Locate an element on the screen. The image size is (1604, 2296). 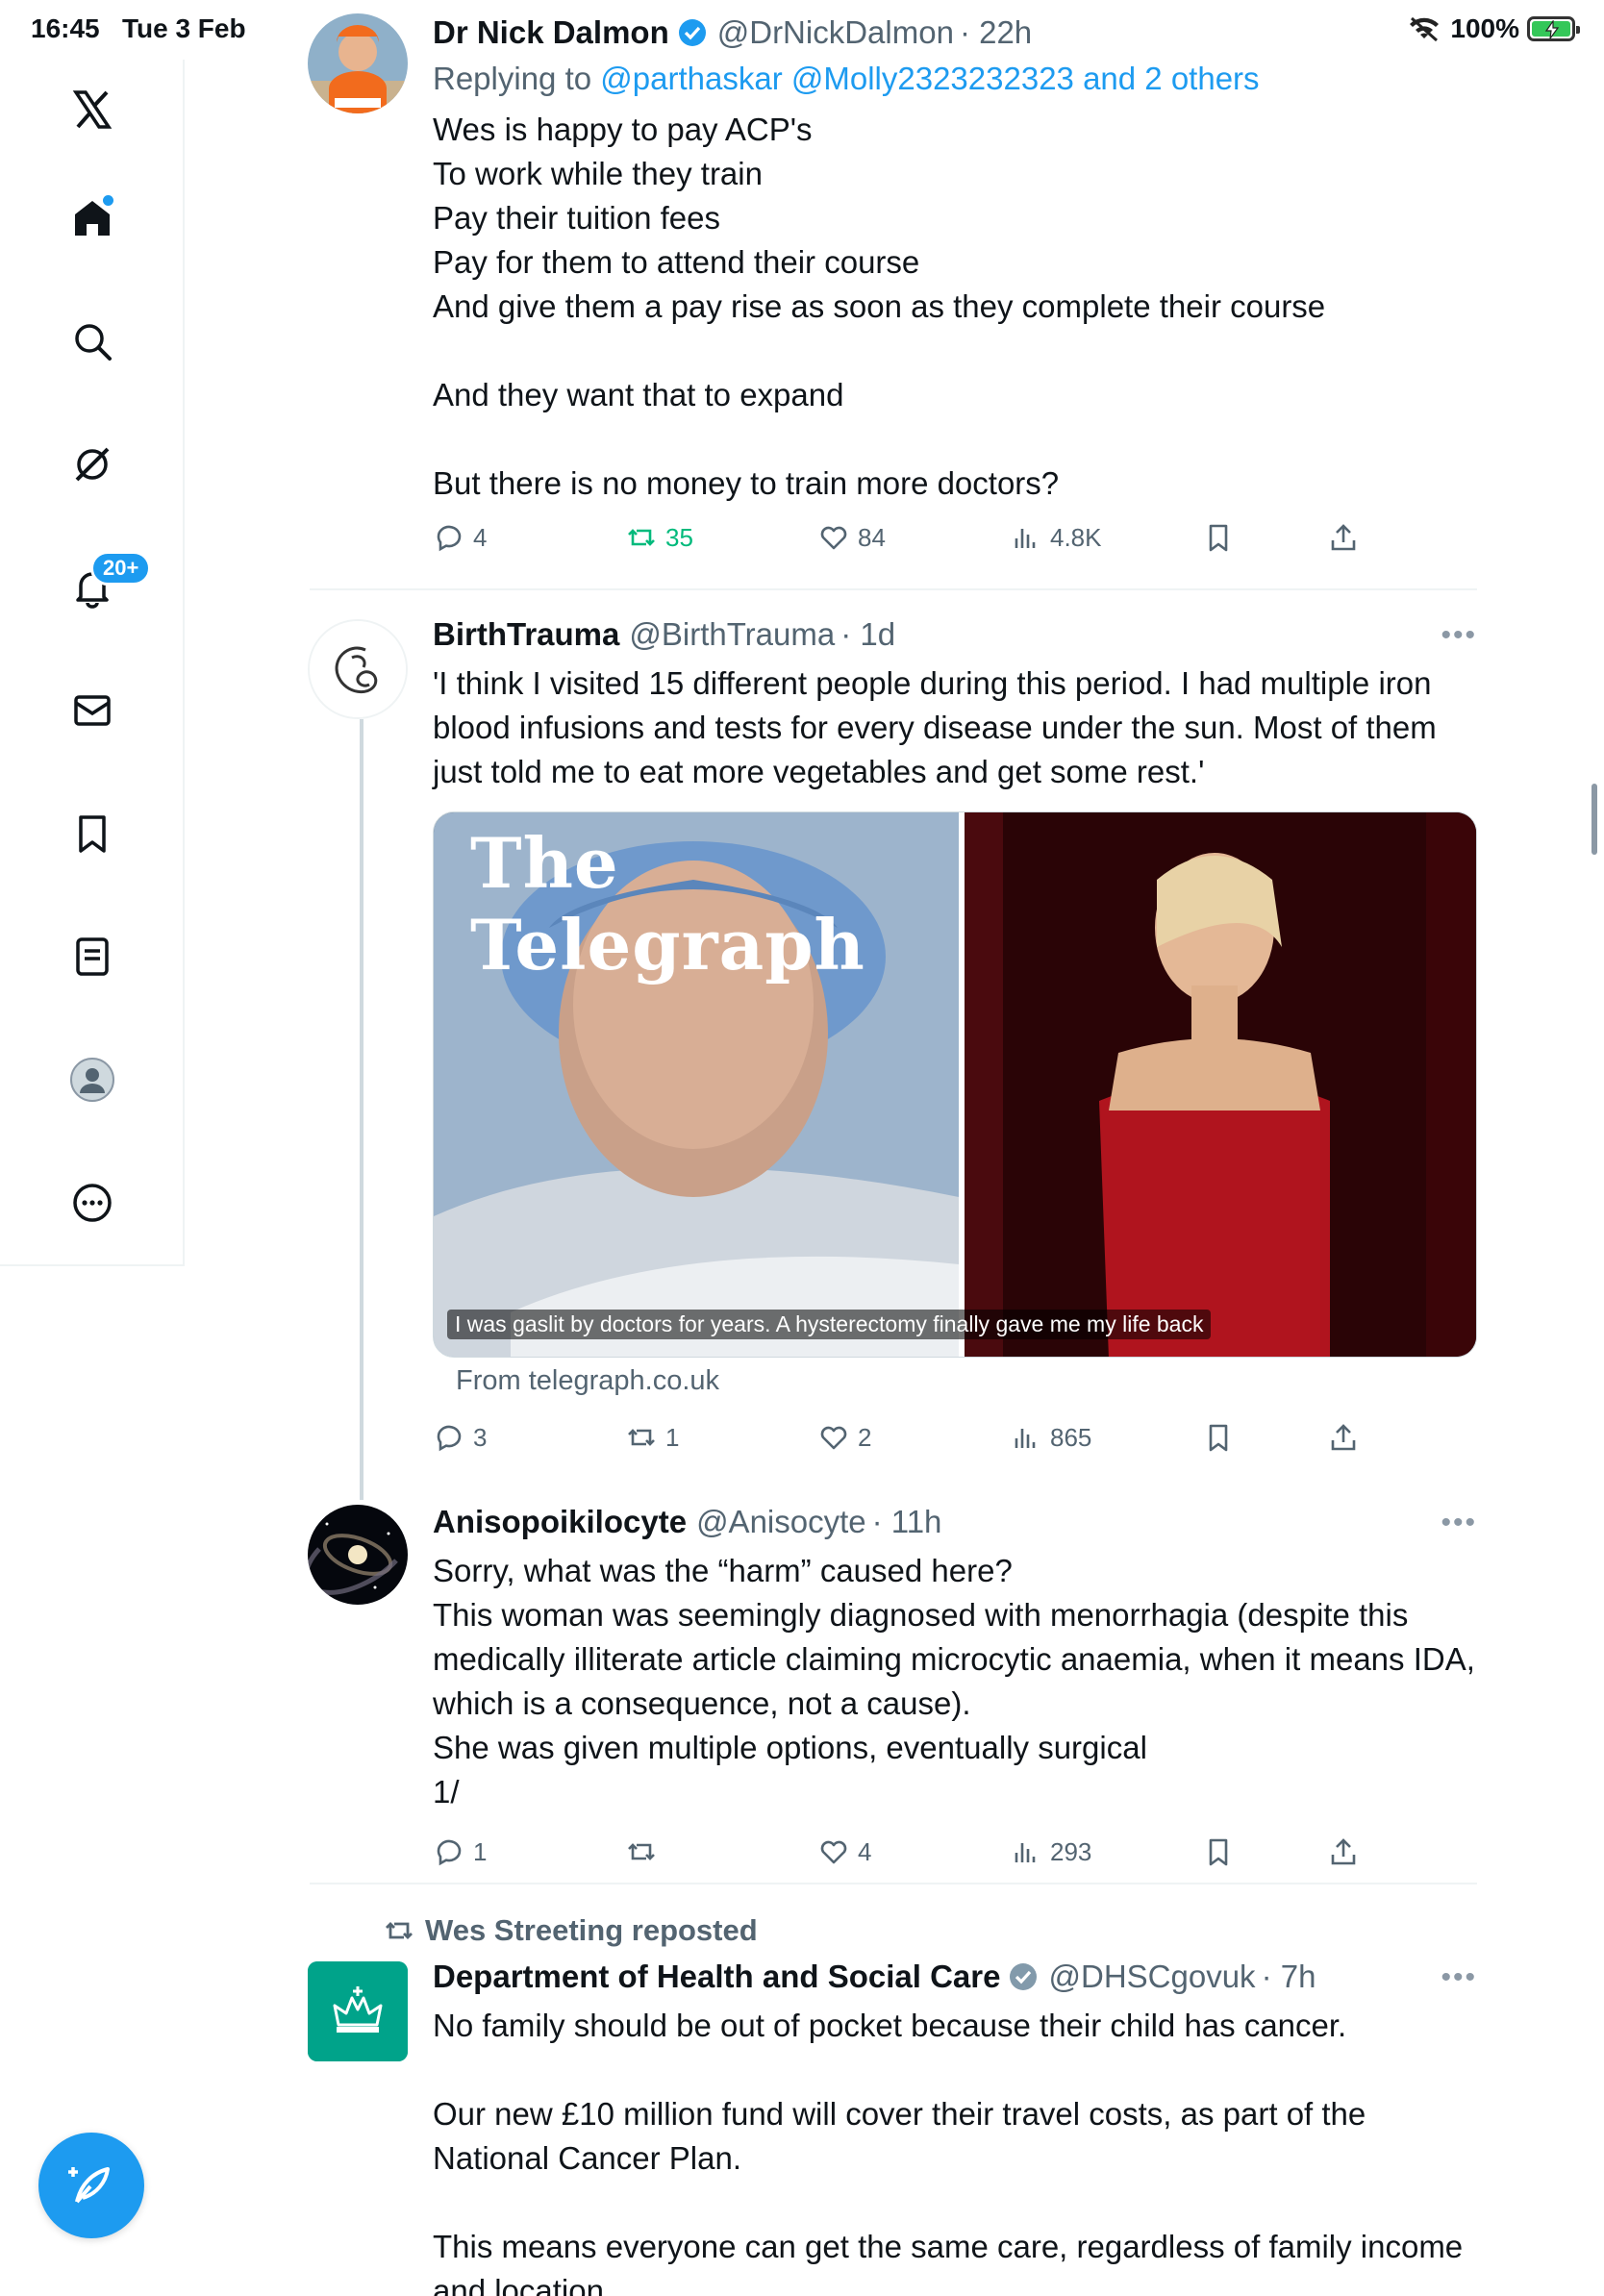
status-time: 16:45 Tue 3 Feb is located at coordinates (138, 28).